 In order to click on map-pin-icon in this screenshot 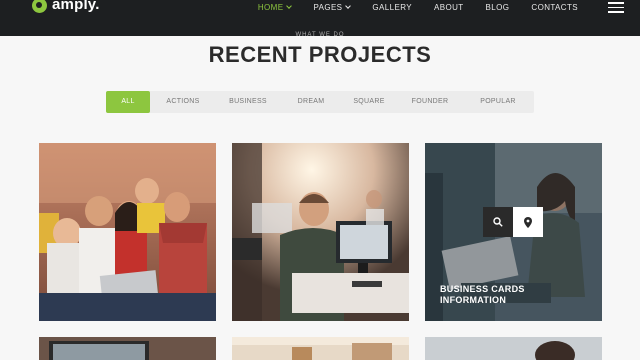, I will do `click(528, 222)`.